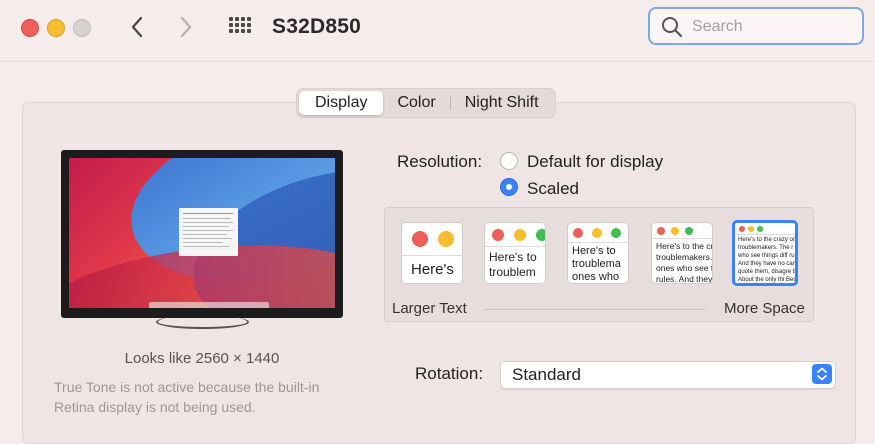 Image resolution: width=875 pixels, height=444 pixels. I want to click on chevron-right-icon, so click(186, 27).